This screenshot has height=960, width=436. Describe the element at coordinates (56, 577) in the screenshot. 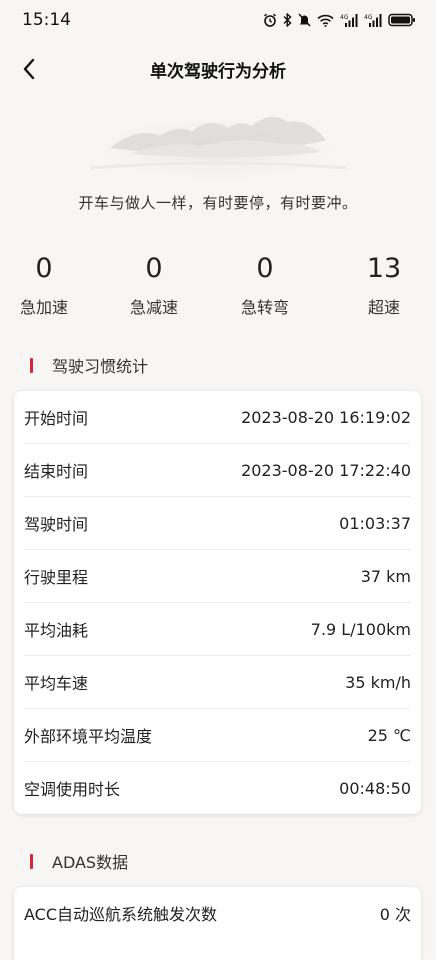

I see `row-label: 行驶里程` at that location.